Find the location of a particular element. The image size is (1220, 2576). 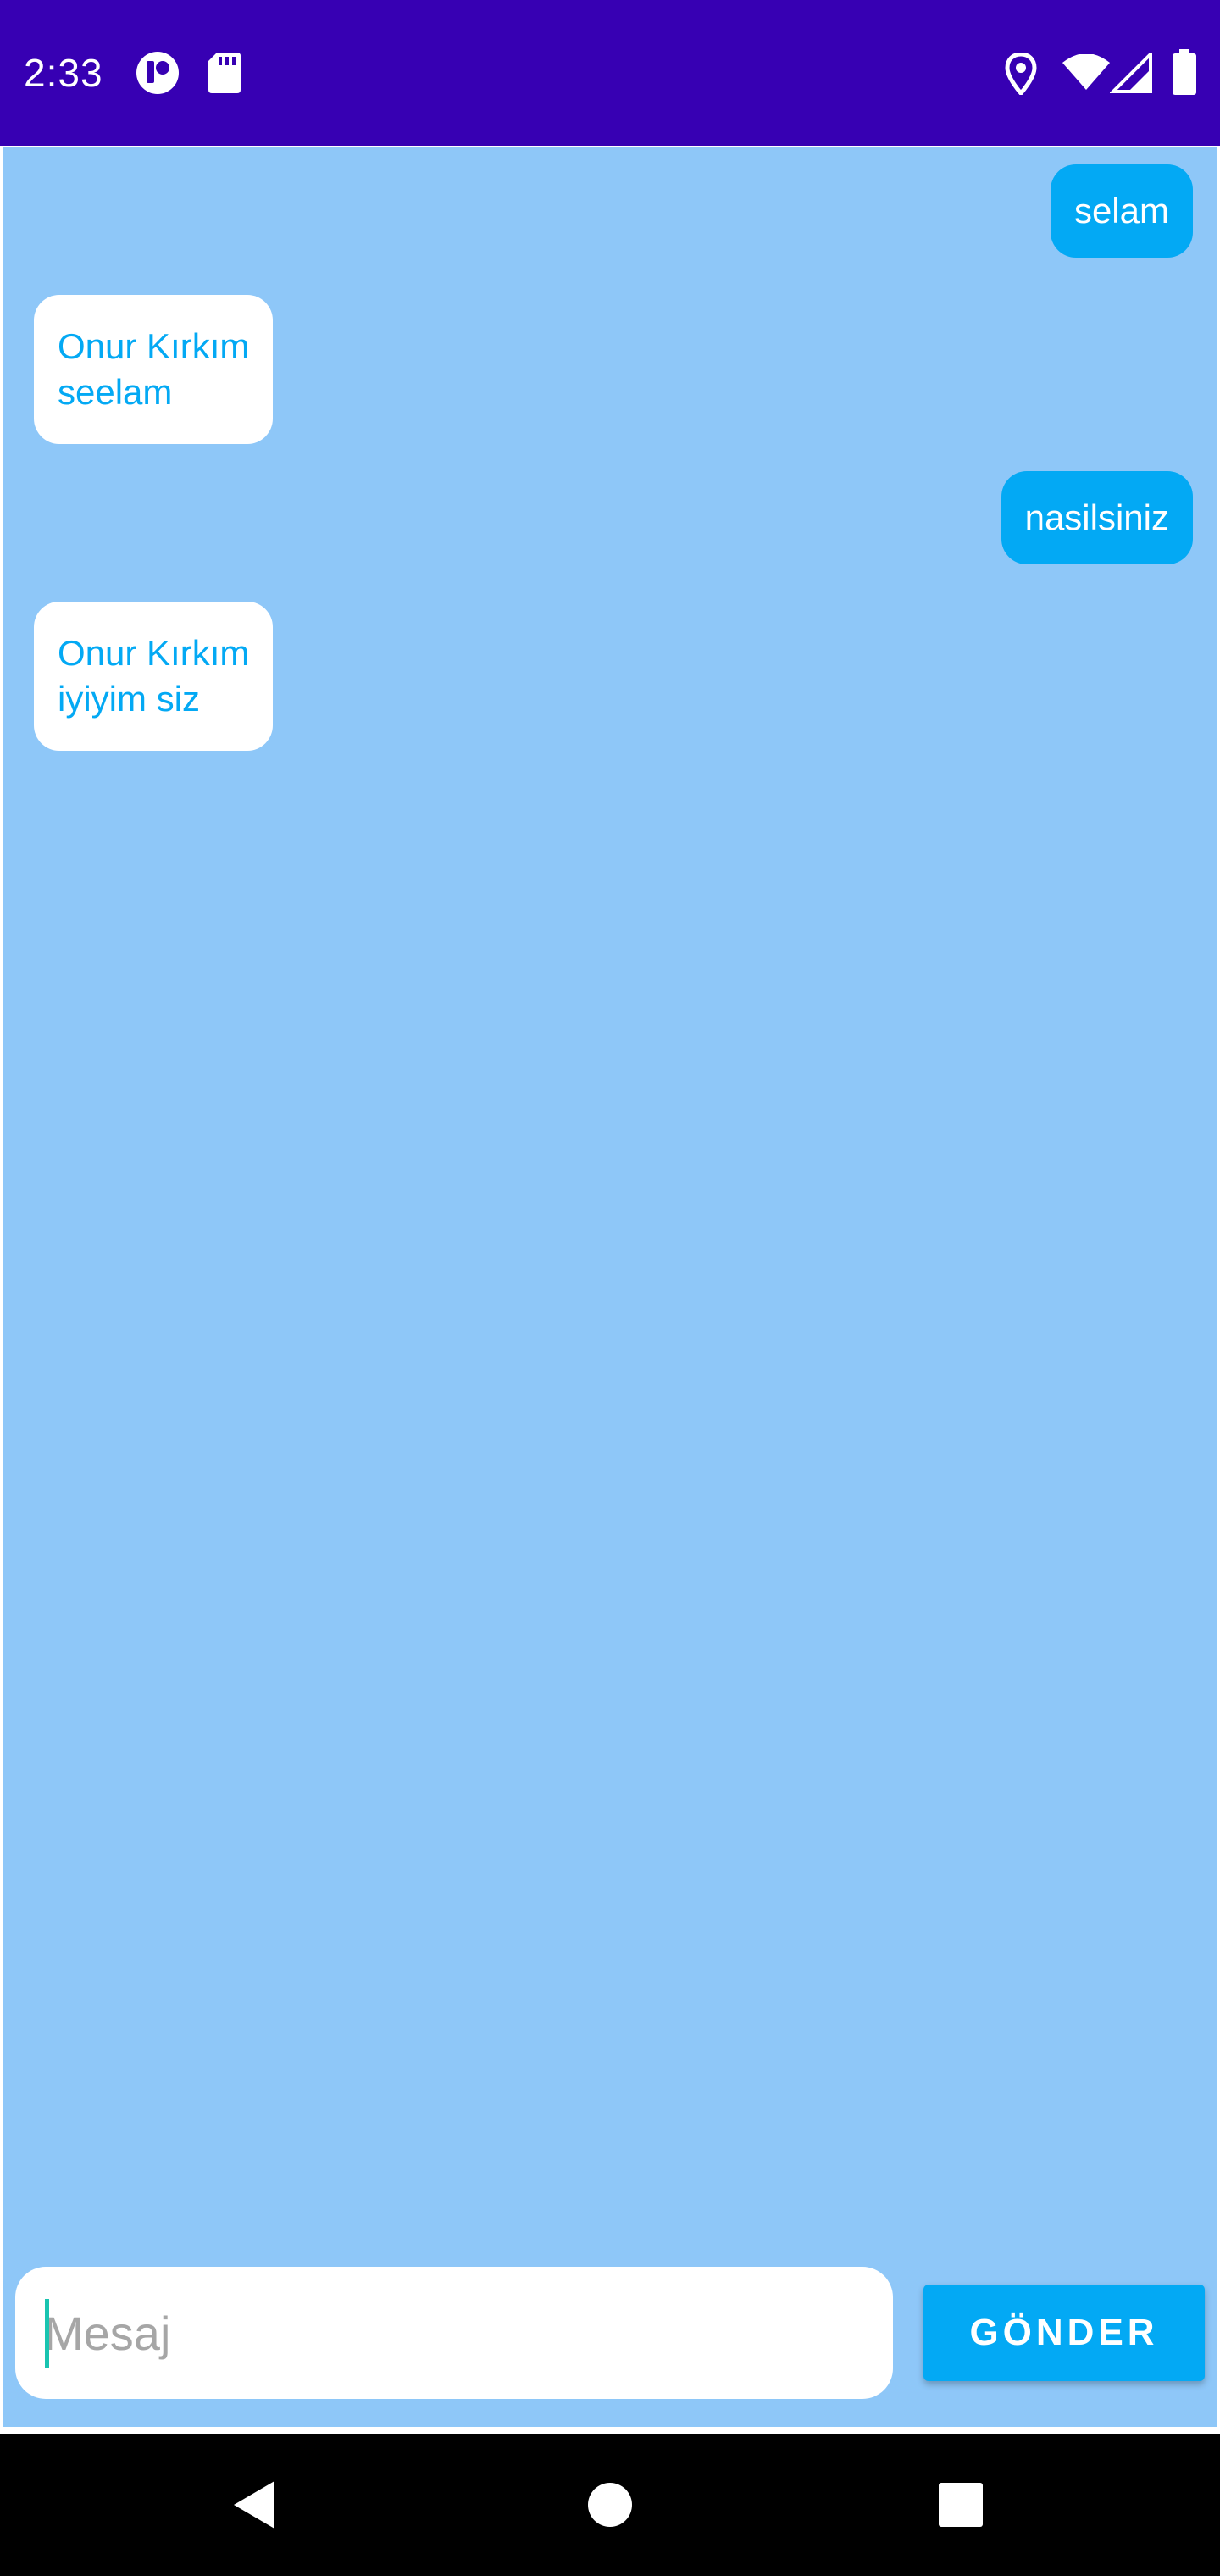

cellular-signal-icon is located at coordinates (1131, 73).